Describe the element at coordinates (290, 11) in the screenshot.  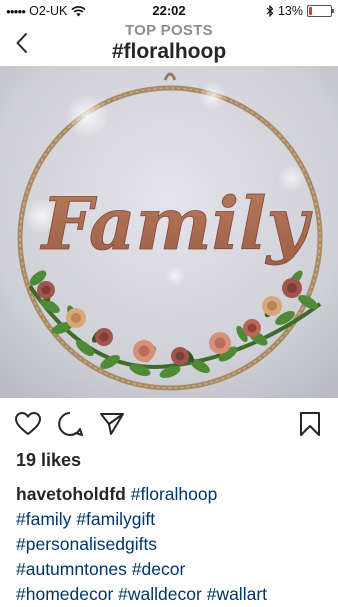
I see `battery-percent: 13%` at that location.